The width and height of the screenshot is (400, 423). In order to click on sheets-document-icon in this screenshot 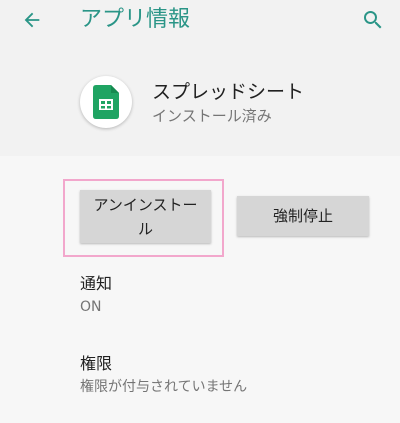, I will do `click(106, 102)`.